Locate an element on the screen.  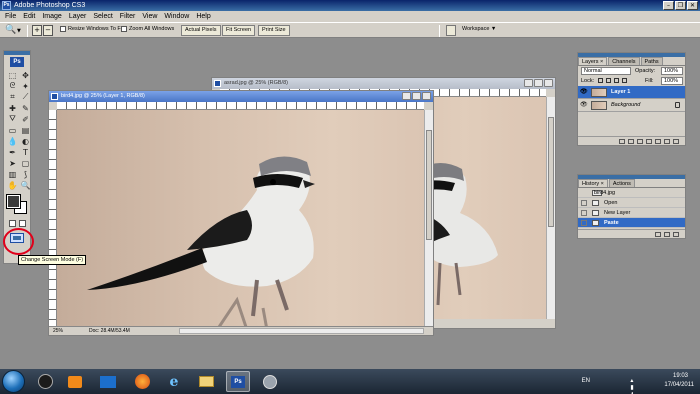
eyedropper-tool-icon: ⟆ is located at coordinates (25, 174).